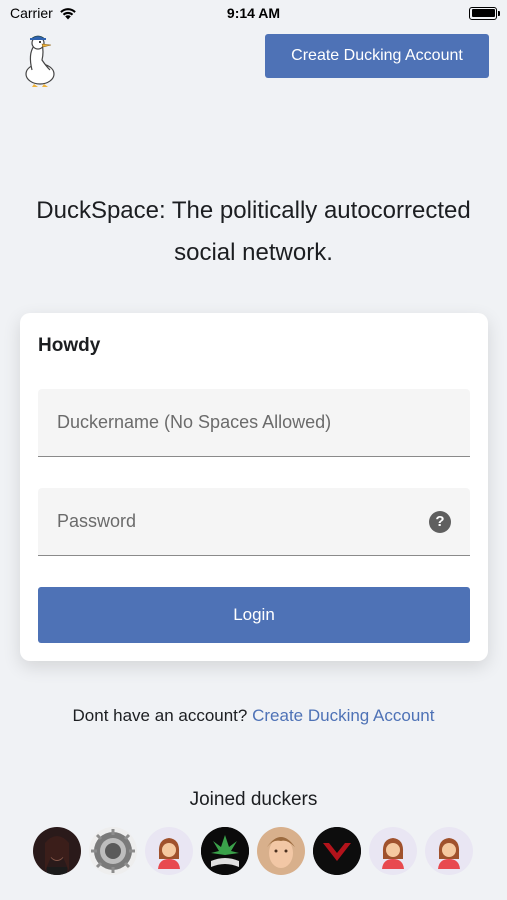  I want to click on signup-prompt: Dont have an account?, so click(162, 715).